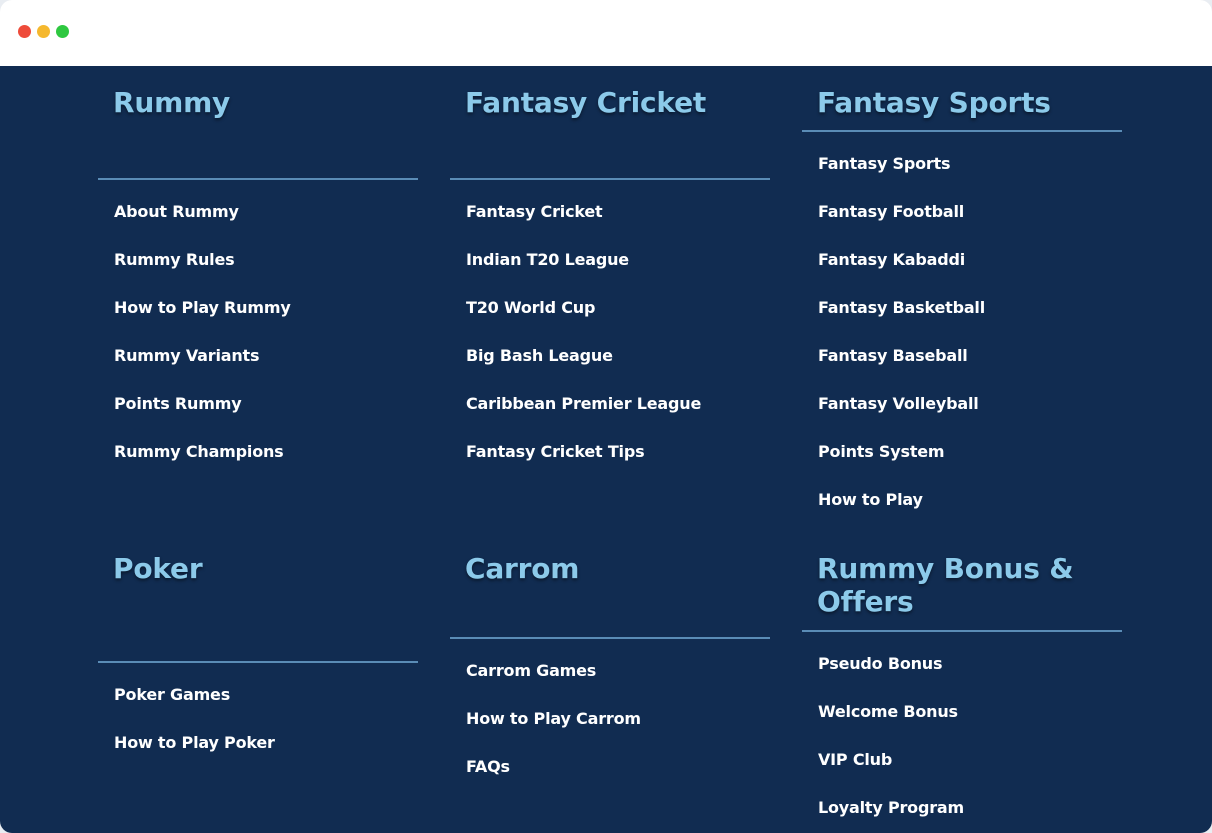 The width and height of the screenshot is (1212, 833). I want to click on link-welcome-bonus: Welcome Bonus, so click(888, 711).